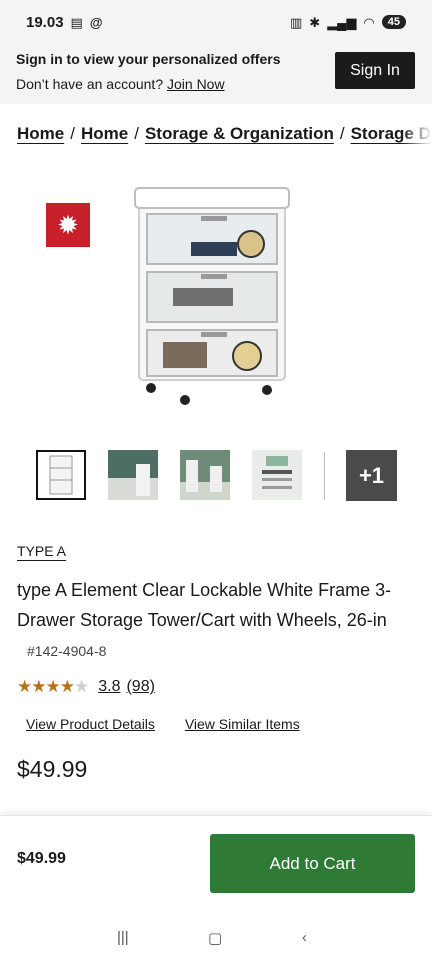 Image resolution: width=432 pixels, height=960 pixels. I want to click on thumbnail-room-image, so click(133, 475).